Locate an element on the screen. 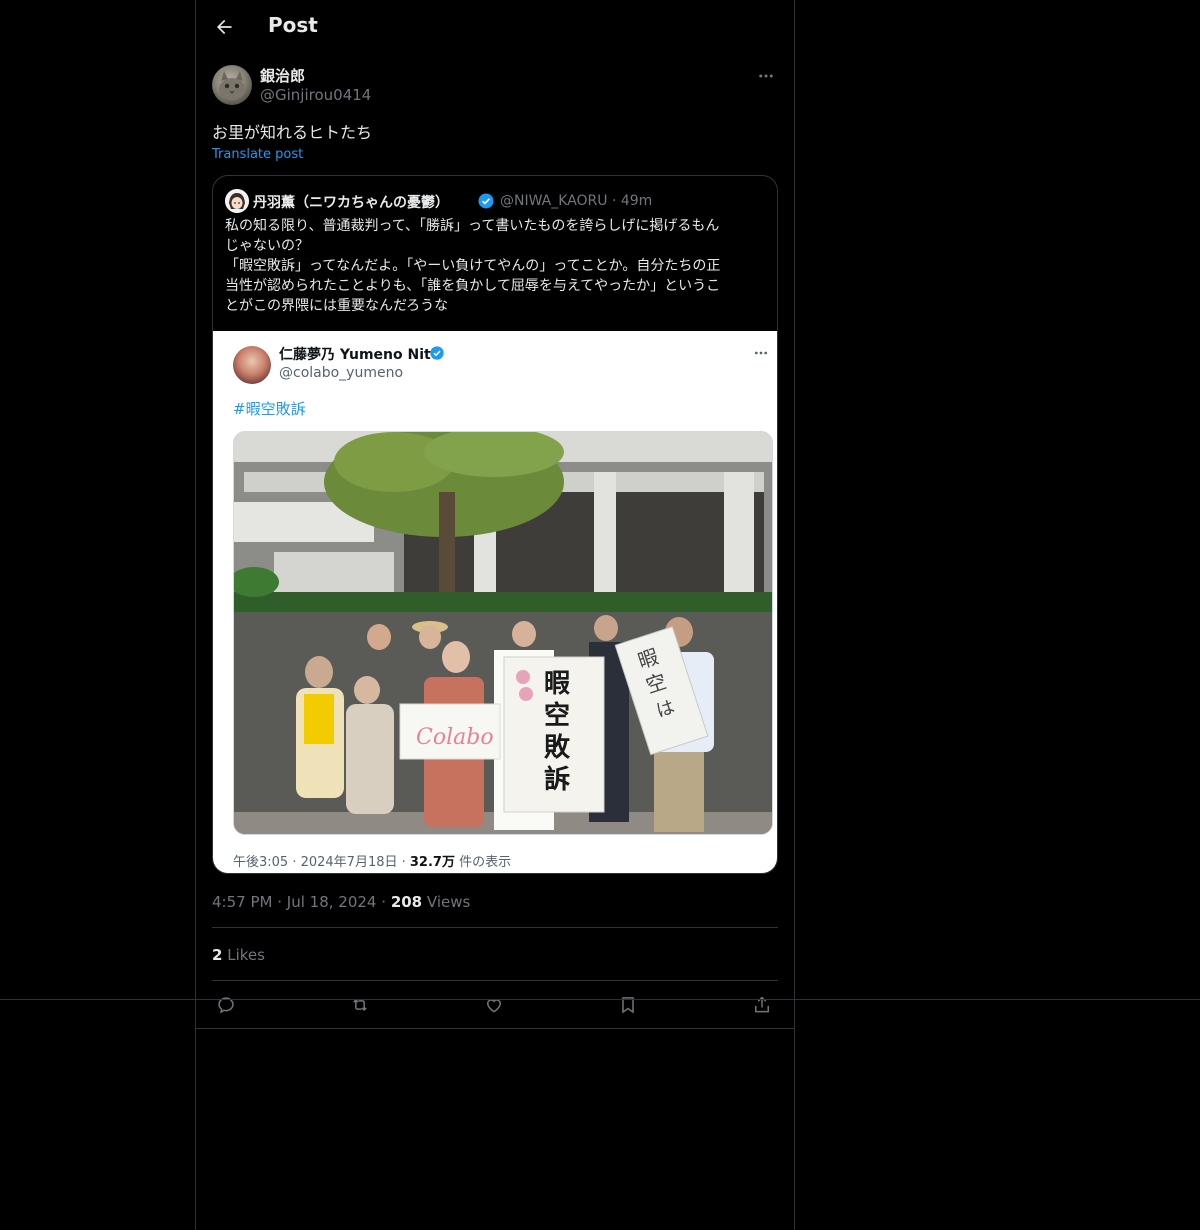 This screenshot has width=1200, height=1230. author-handle: @Ginjirou0414 is located at coordinates (315, 95).